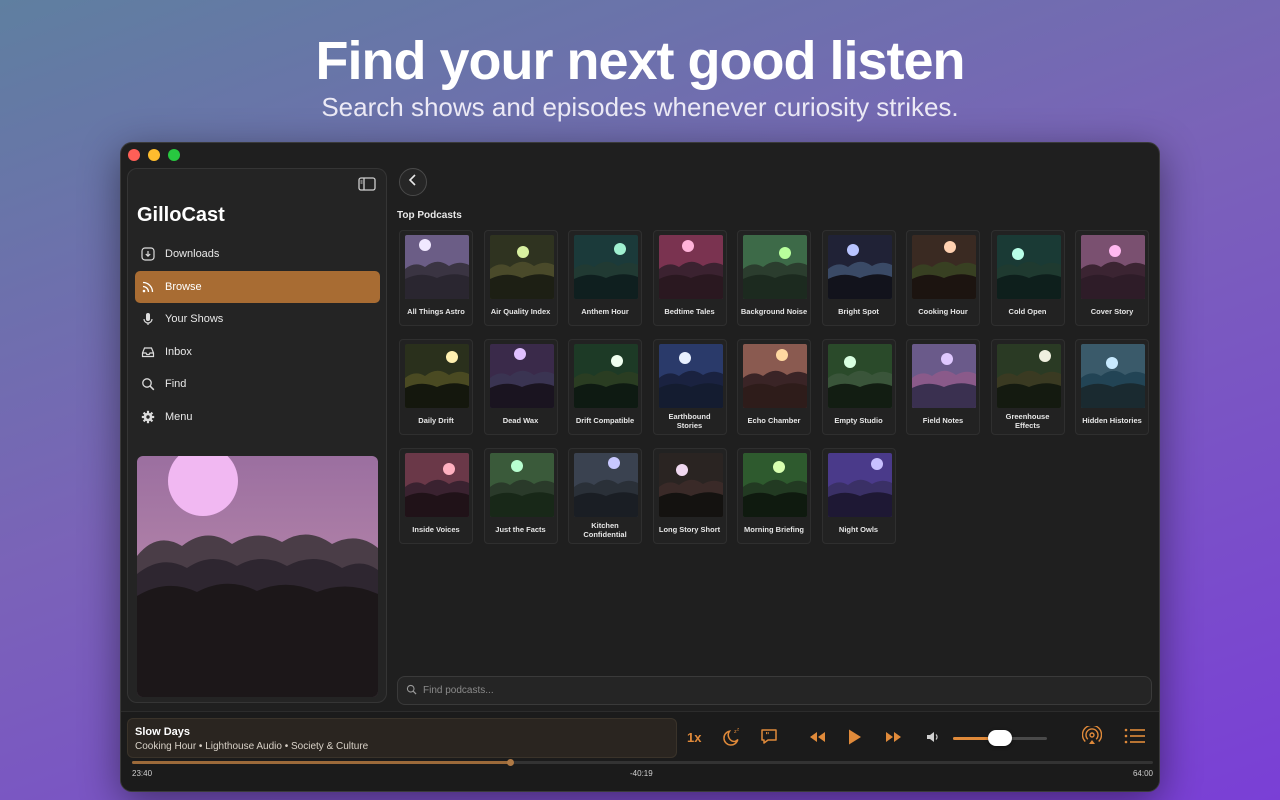 Image resolution: width=1280 pixels, height=800 pixels. I want to click on sidebar-item-browse: Browse, so click(257, 286).